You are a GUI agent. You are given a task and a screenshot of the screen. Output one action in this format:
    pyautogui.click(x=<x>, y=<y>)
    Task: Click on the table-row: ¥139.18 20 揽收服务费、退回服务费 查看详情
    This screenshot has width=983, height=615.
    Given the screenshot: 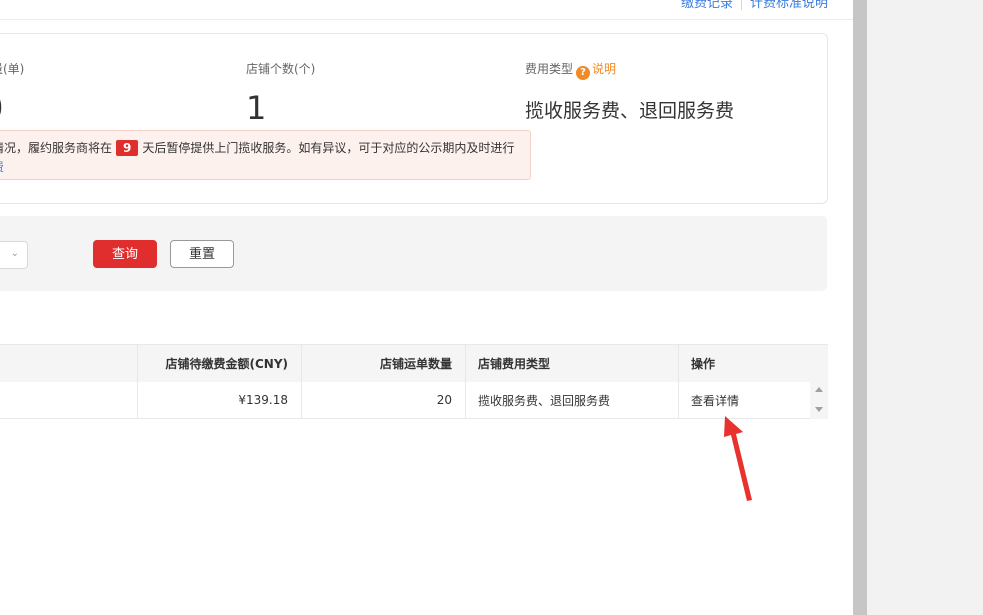 What is the action you would take?
    pyautogui.click(x=405, y=400)
    